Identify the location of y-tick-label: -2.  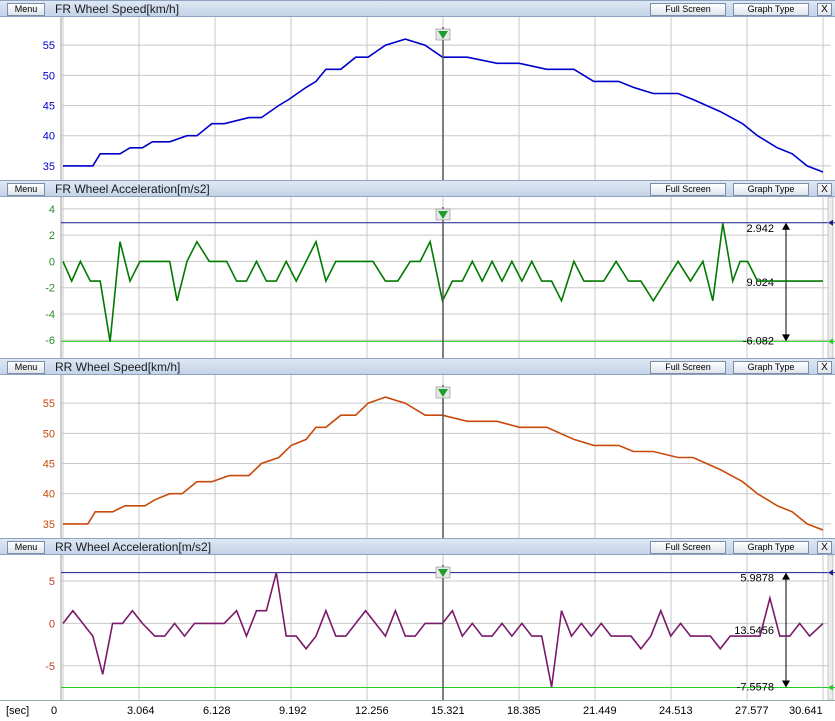
(50, 289).